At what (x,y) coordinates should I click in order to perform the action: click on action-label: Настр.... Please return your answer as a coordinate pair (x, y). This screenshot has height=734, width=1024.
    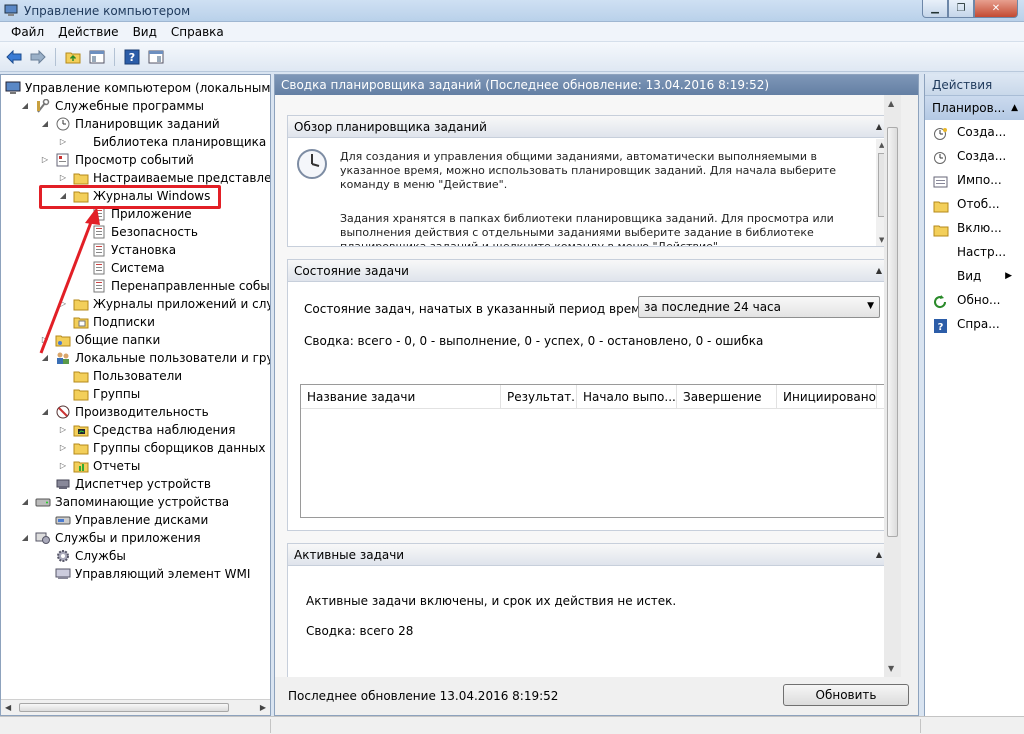
    Looking at the image, I should click on (982, 252).